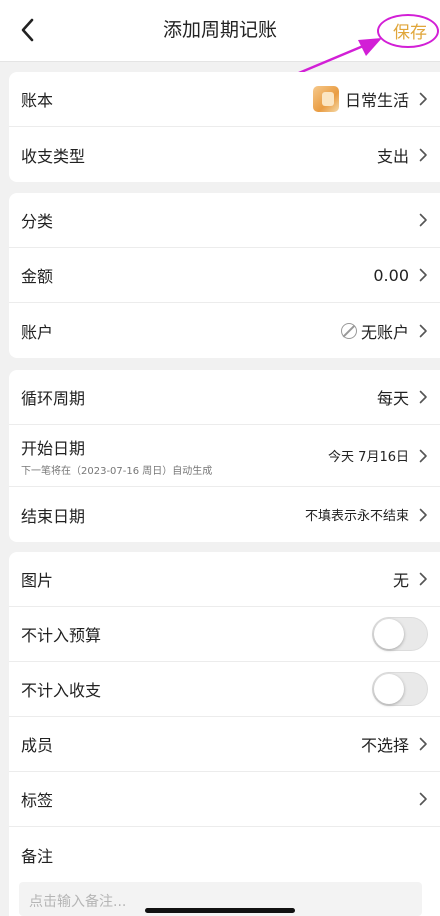  What do you see at coordinates (224, 689) in the screenshot?
I see `row-exclude-income: 不计入收支` at bounding box center [224, 689].